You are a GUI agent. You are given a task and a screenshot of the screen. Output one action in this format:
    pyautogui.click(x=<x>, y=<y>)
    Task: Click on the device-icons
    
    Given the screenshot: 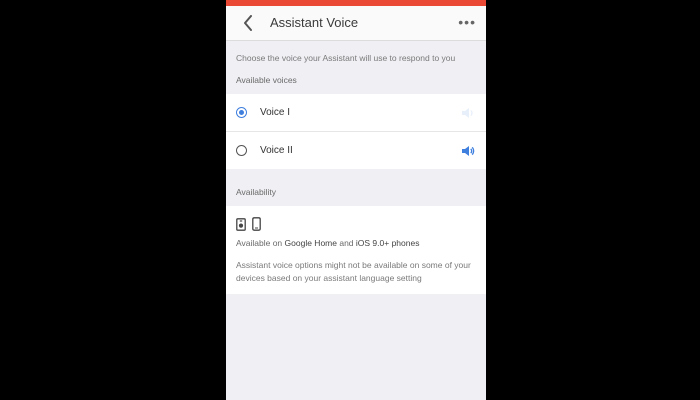 What is the action you would take?
    pyautogui.click(x=356, y=224)
    